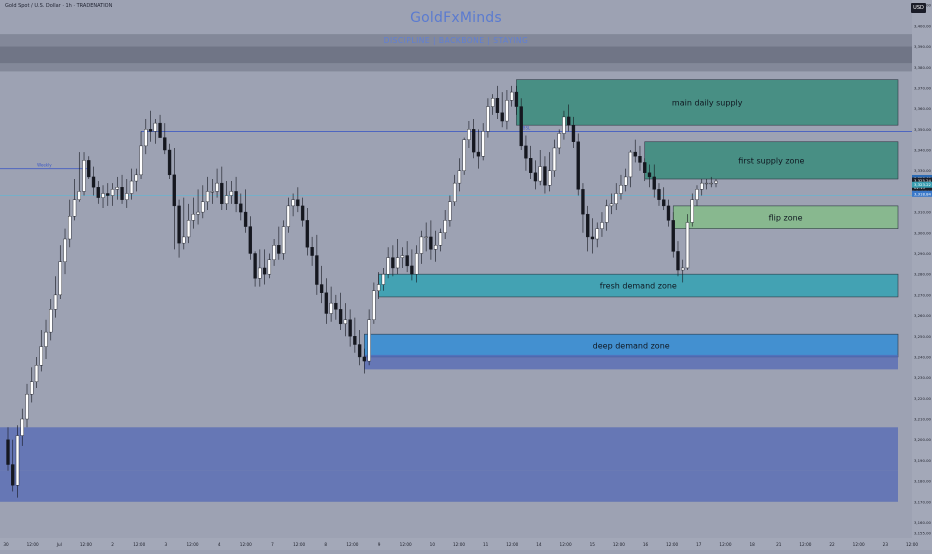 This screenshot has width=932, height=554. I want to click on price-axis-tick: 3,400.00, so click(922, 25).